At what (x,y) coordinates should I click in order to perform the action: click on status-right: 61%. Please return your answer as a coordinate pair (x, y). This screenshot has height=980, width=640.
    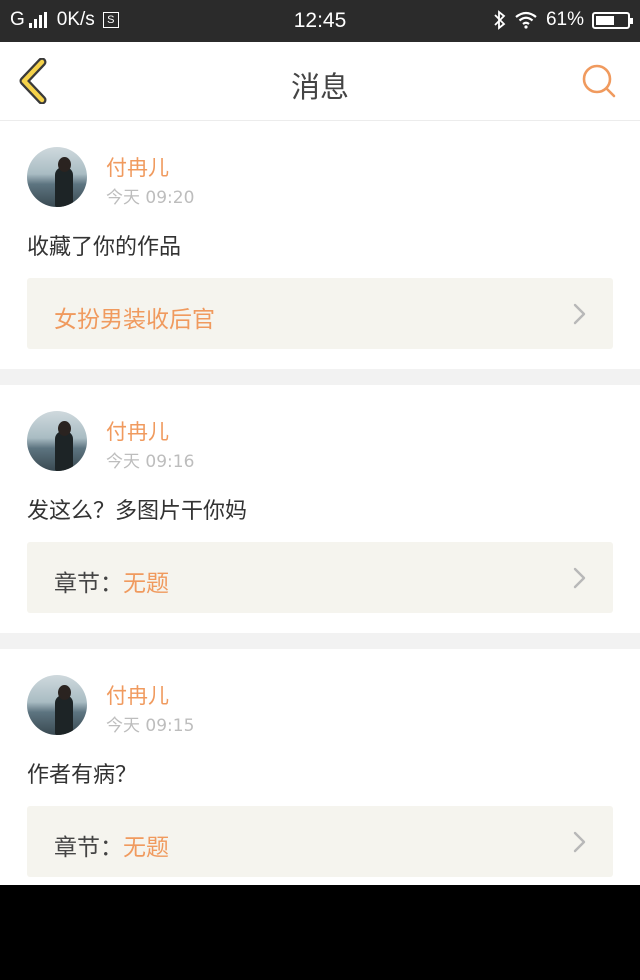
    Looking at the image, I should click on (563, 20).